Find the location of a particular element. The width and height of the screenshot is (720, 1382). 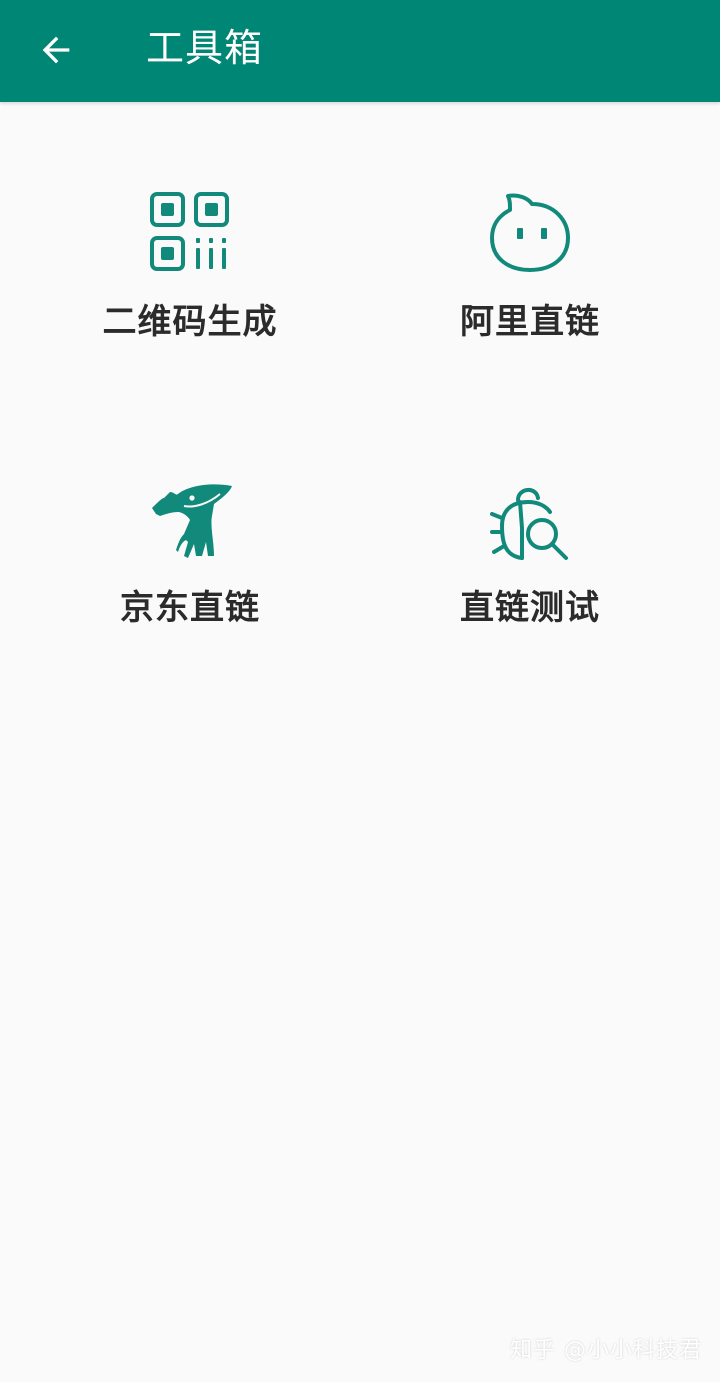

tool-ali-direct-link: 阿里直链 is located at coordinates (530, 232).